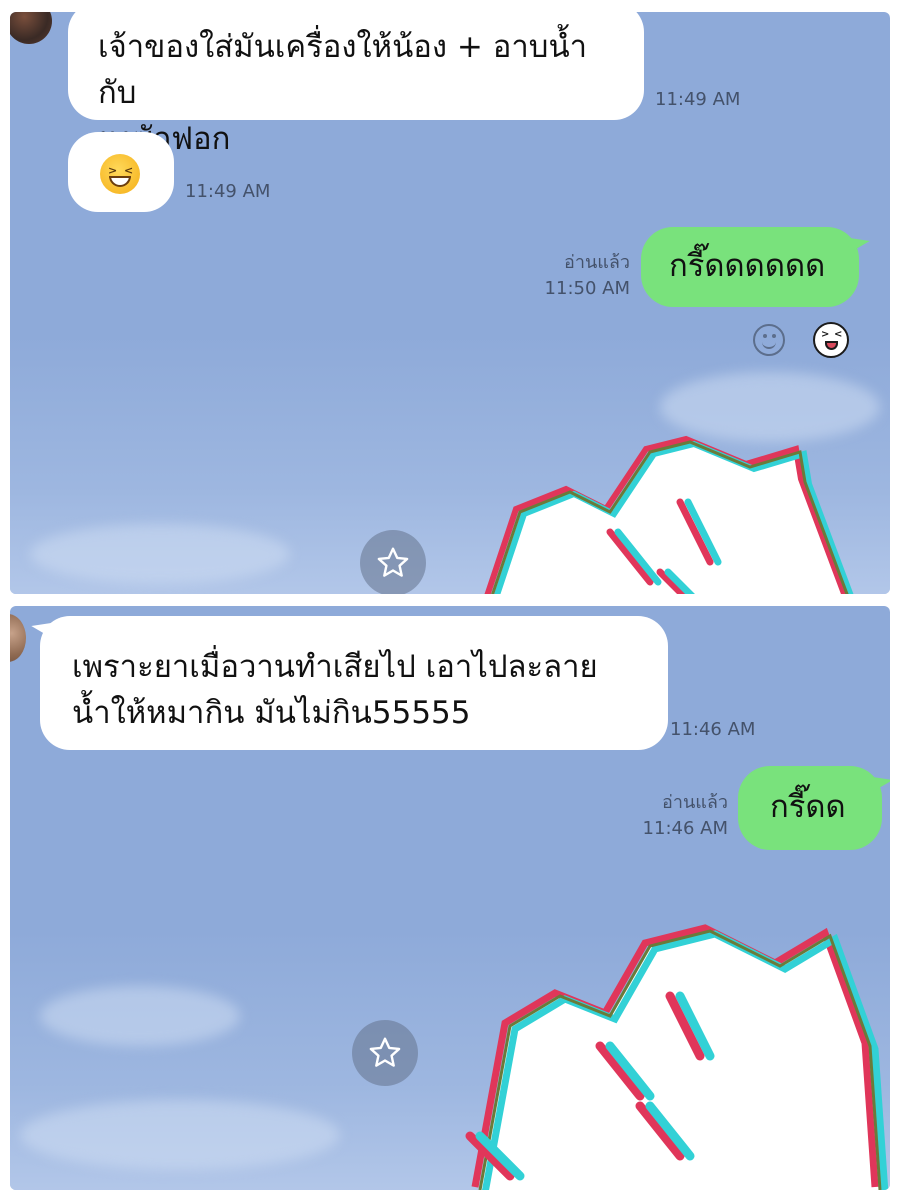 The height and width of the screenshot is (1200, 900). Describe the element at coordinates (271, 713) in the screenshot. I see `message-text-line: น้ำให้หมากิน มันไม่กิน55555` at that location.